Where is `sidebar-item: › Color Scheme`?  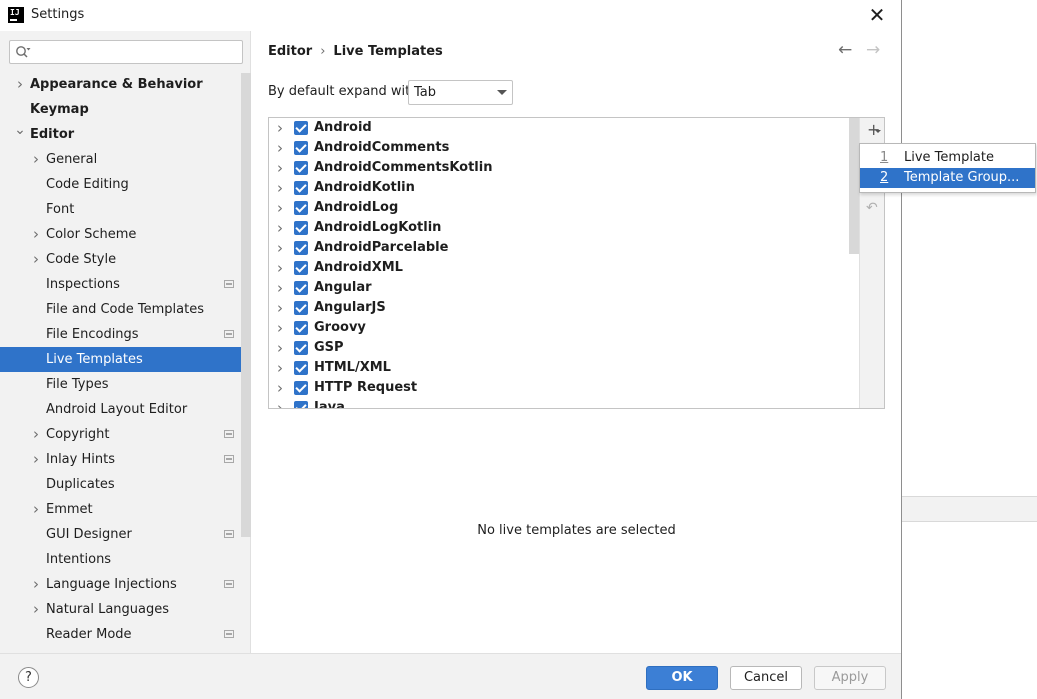
sidebar-item: › Color Scheme is located at coordinates (120, 234).